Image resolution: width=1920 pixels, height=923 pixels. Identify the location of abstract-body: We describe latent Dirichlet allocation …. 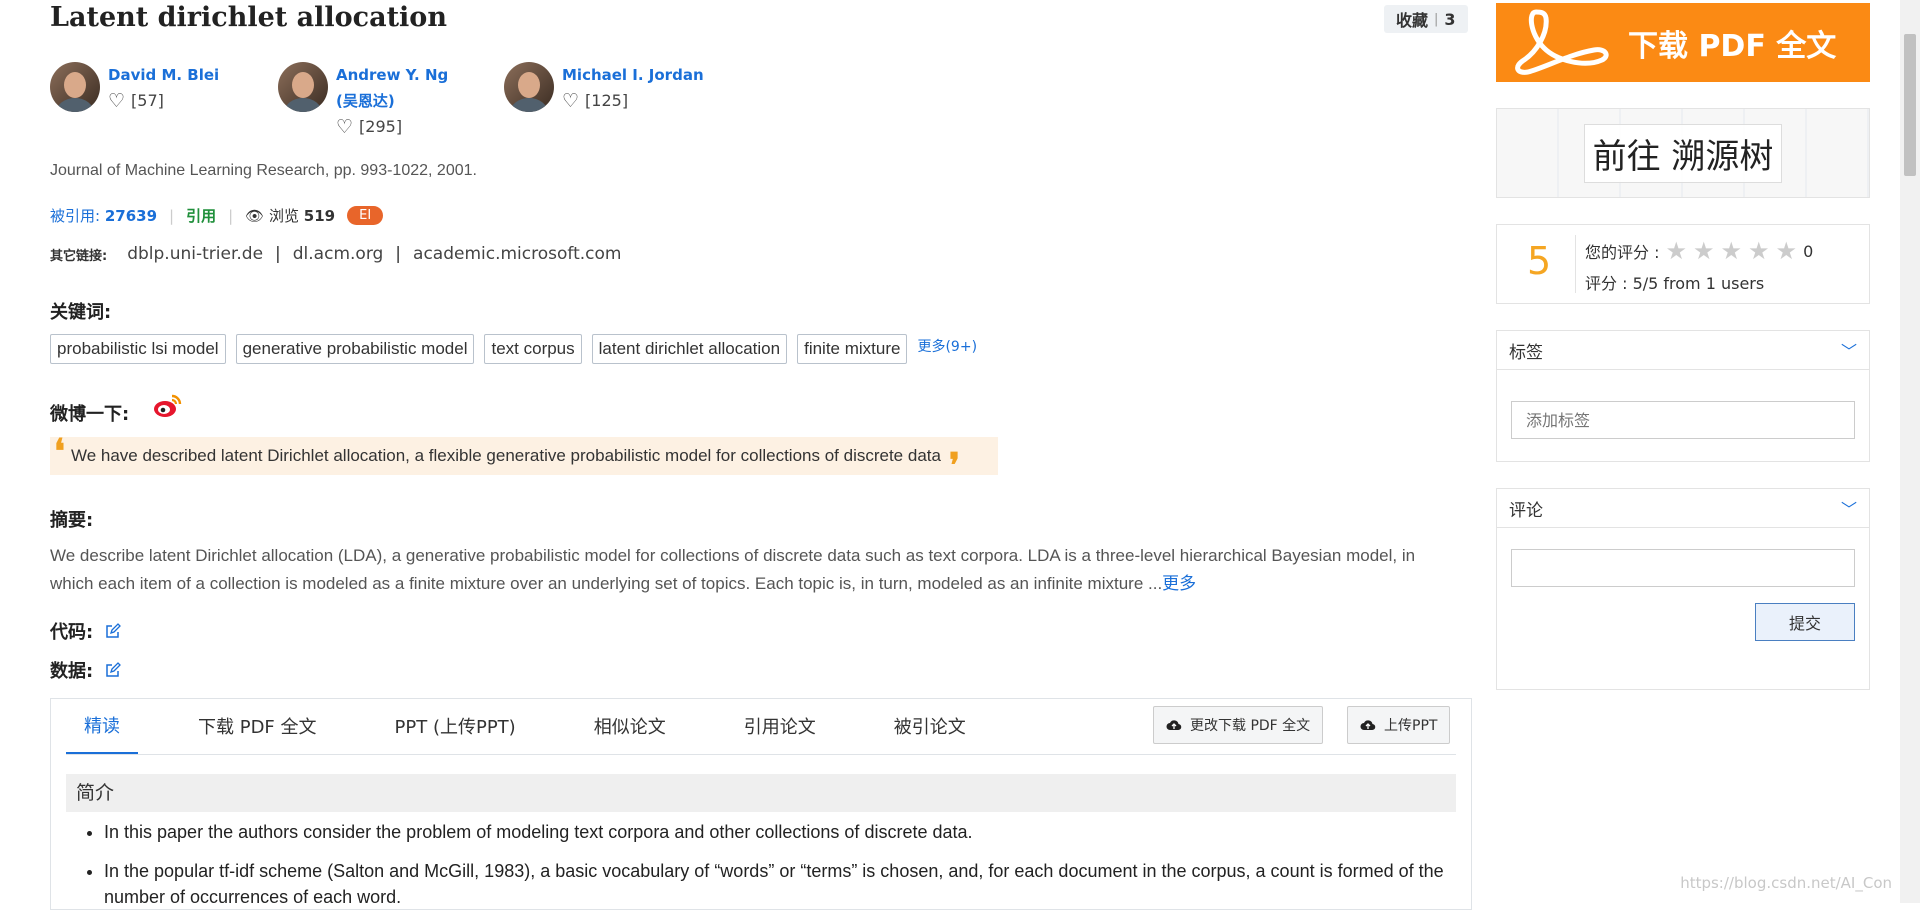
(733, 569).